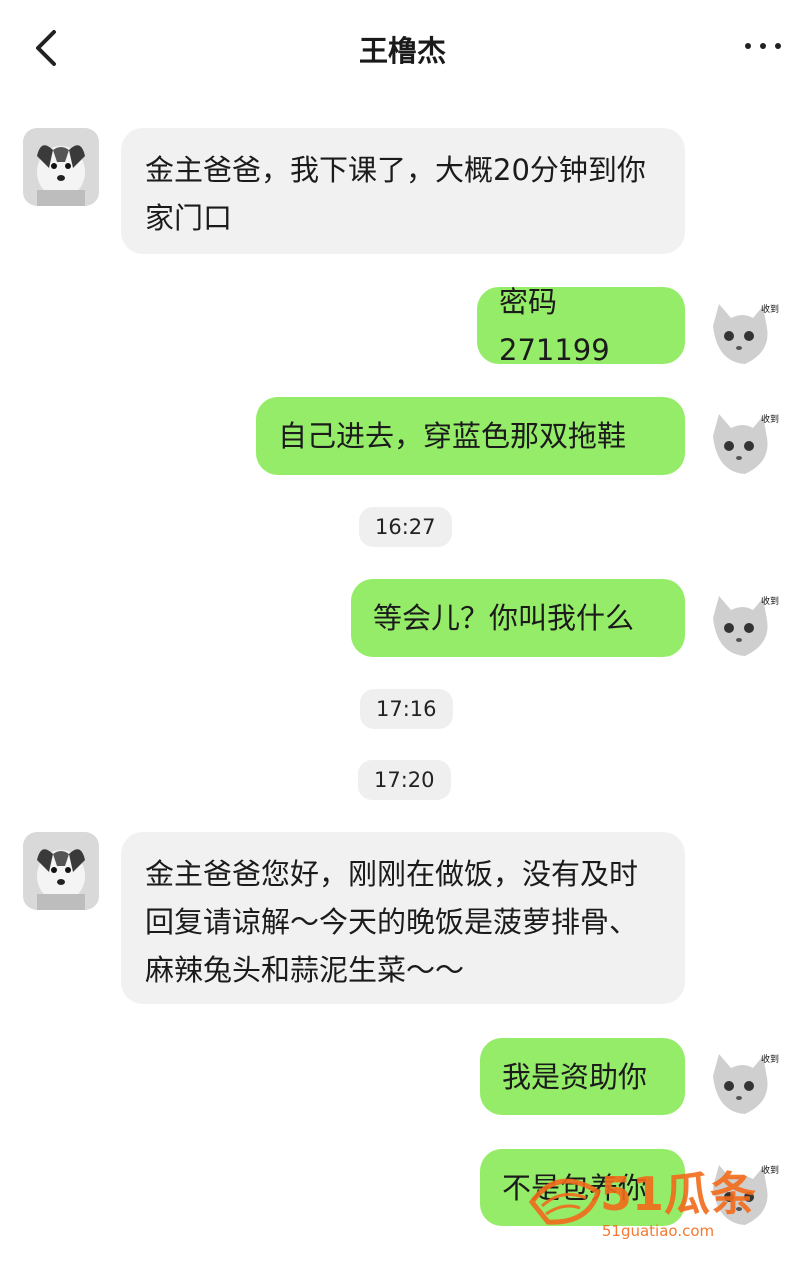 This screenshot has height=1280, width=805. What do you see at coordinates (405, 527) in the screenshot?
I see `timestamp: 16:27` at bounding box center [405, 527].